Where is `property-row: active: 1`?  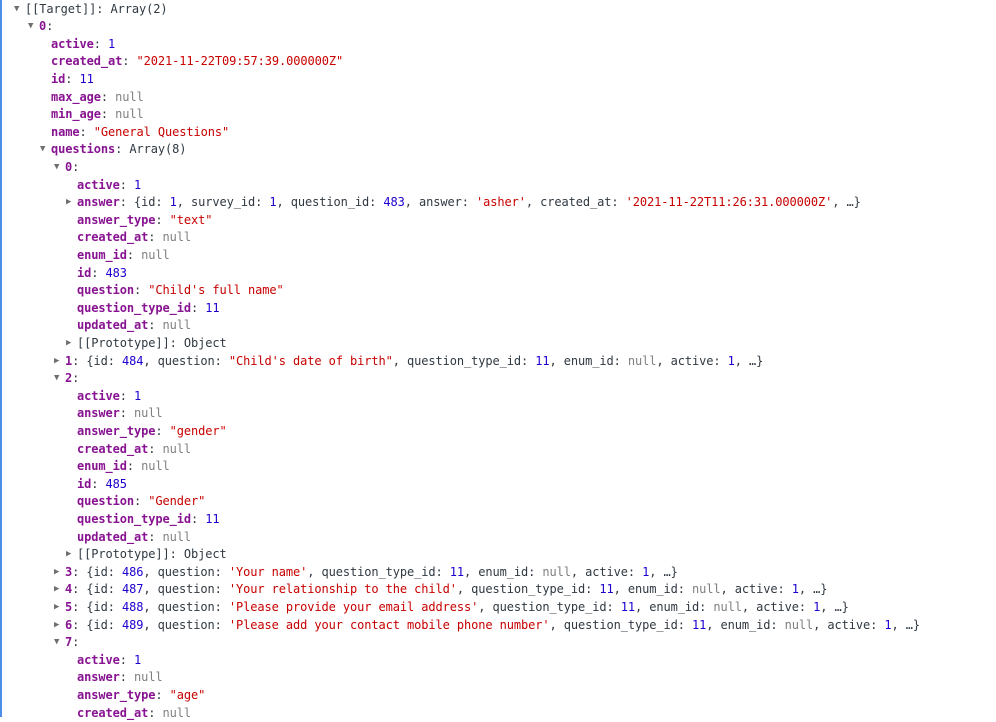 property-row: active: 1 is located at coordinates (103, 397).